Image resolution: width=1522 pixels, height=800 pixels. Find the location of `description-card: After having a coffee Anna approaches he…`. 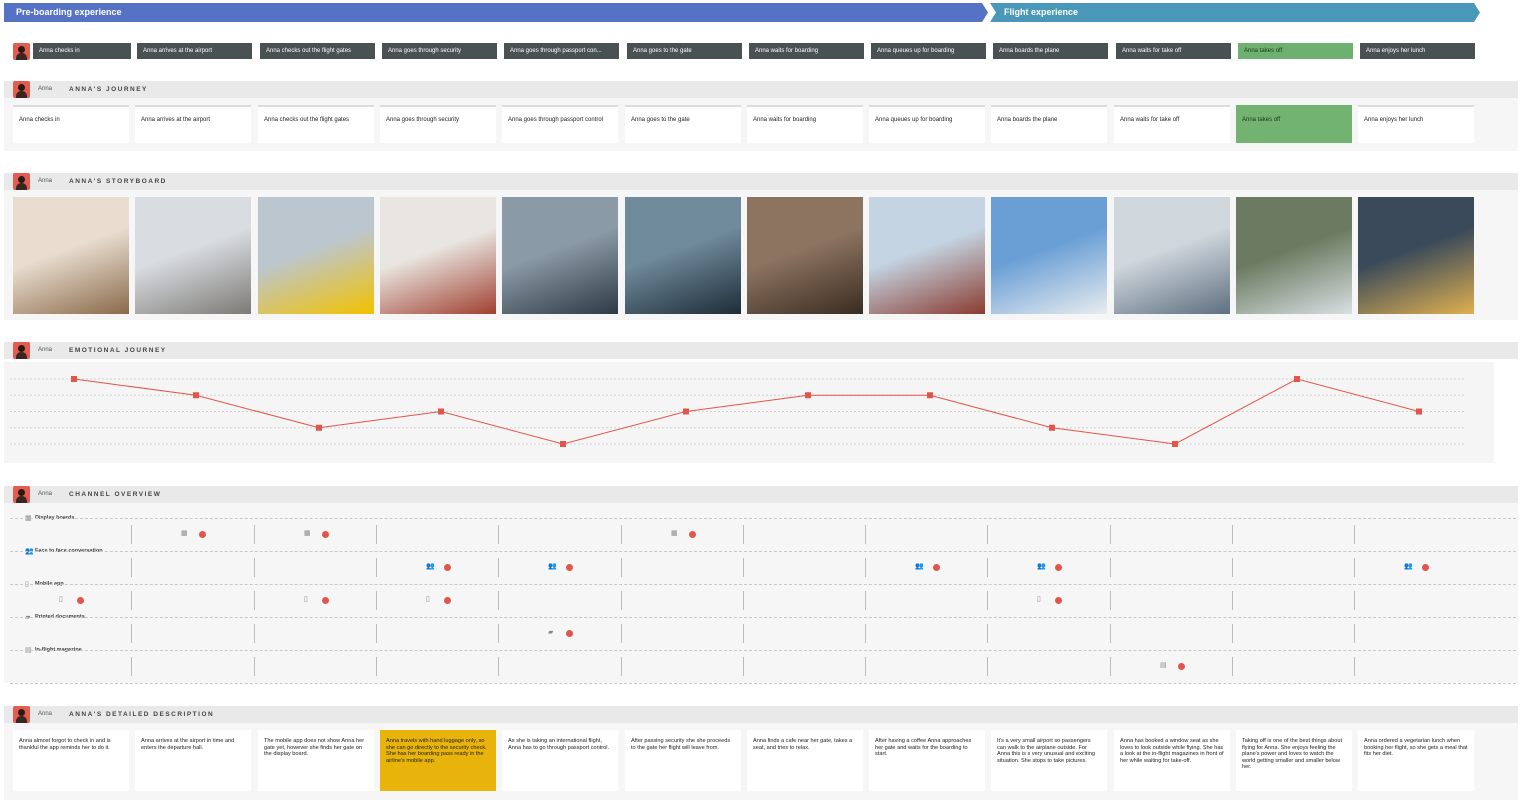

description-card: After having a coffee Anna approaches he… is located at coordinates (927, 760).